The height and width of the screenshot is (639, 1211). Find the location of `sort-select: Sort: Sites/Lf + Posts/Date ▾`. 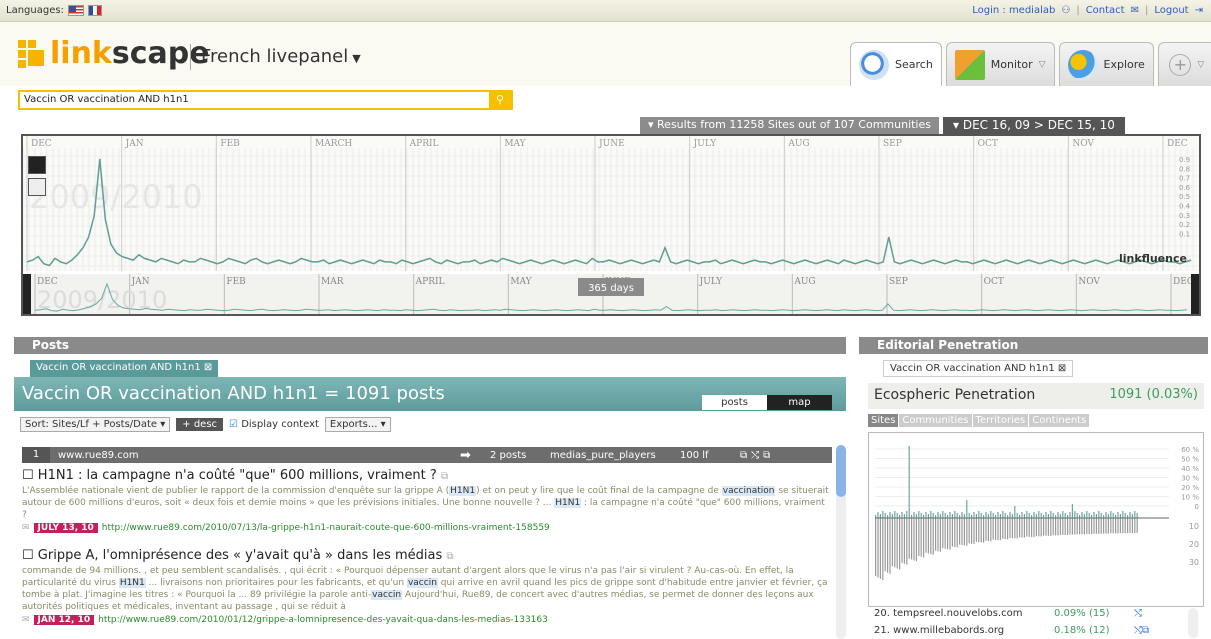

sort-select: Sort: Sites/Lf + Posts/Date ▾ is located at coordinates (95, 424).